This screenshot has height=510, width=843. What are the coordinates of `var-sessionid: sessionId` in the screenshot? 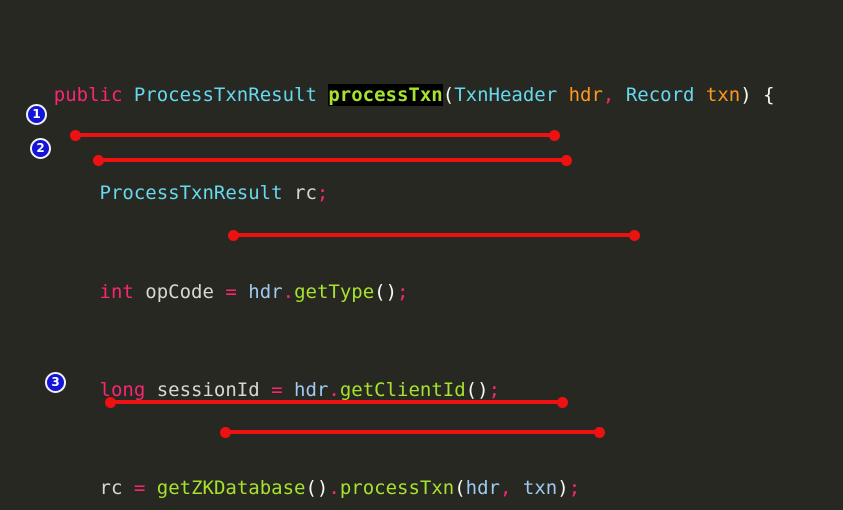 It's located at (208, 389).